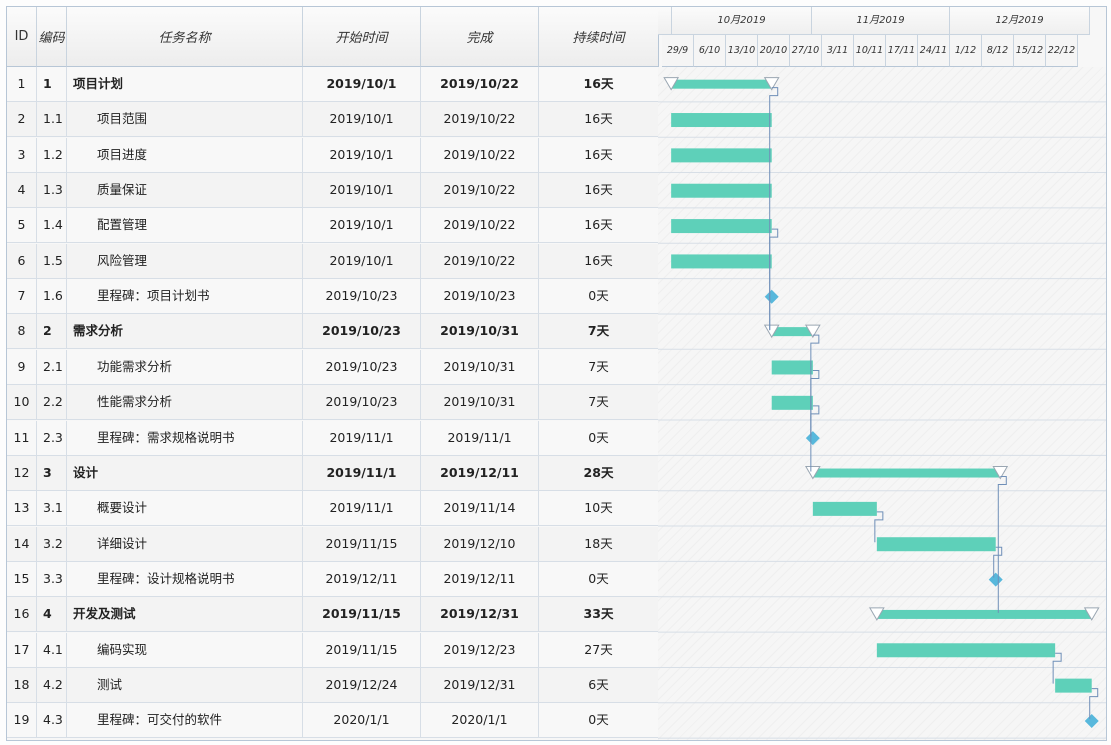 The height and width of the screenshot is (745, 1111). What do you see at coordinates (185, 472) in the screenshot?
I see `task-name: 设计` at bounding box center [185, 472].